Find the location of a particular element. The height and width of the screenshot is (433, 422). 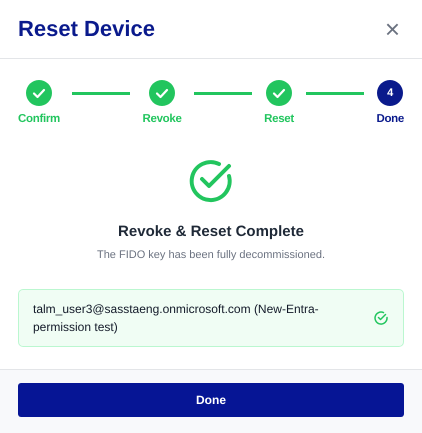

result-heading: Revoke & Reset Complete is located at coordinates (211, 231).